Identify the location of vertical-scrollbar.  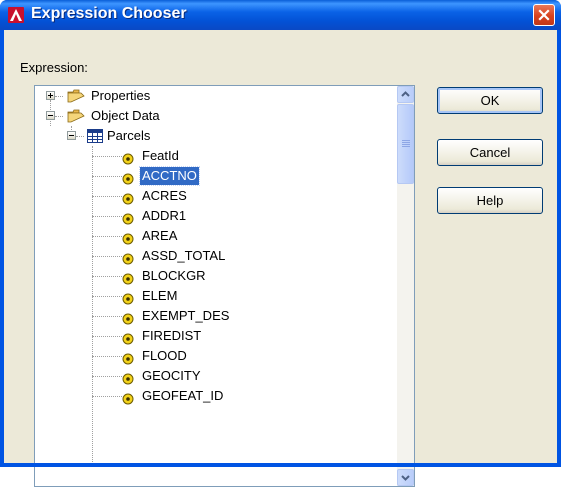
(405, 286).